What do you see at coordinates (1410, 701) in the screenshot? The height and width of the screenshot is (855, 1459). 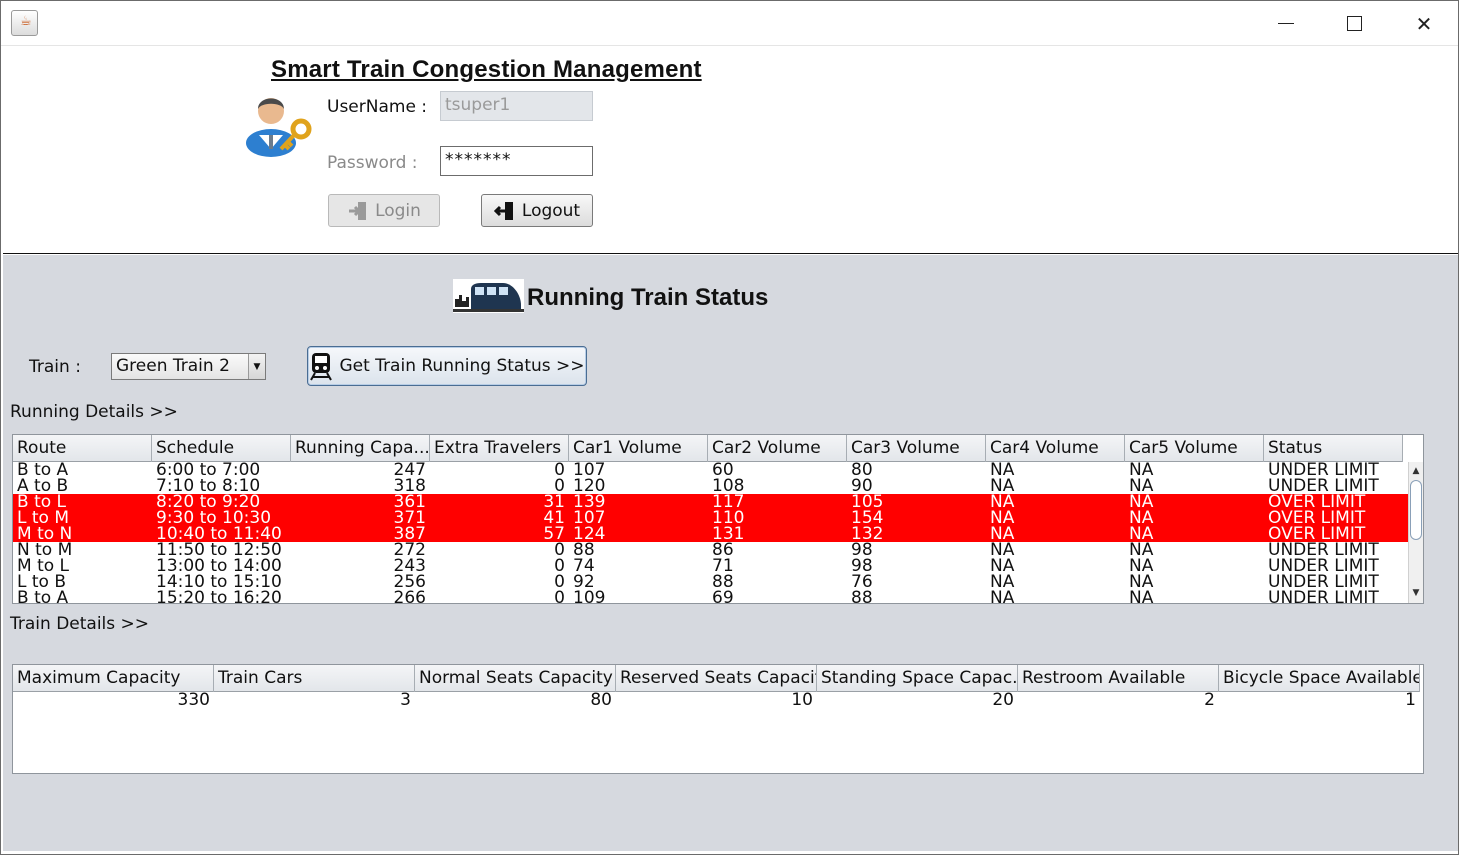 I see `table-cell: 1` at bounding box center [1410, 701].